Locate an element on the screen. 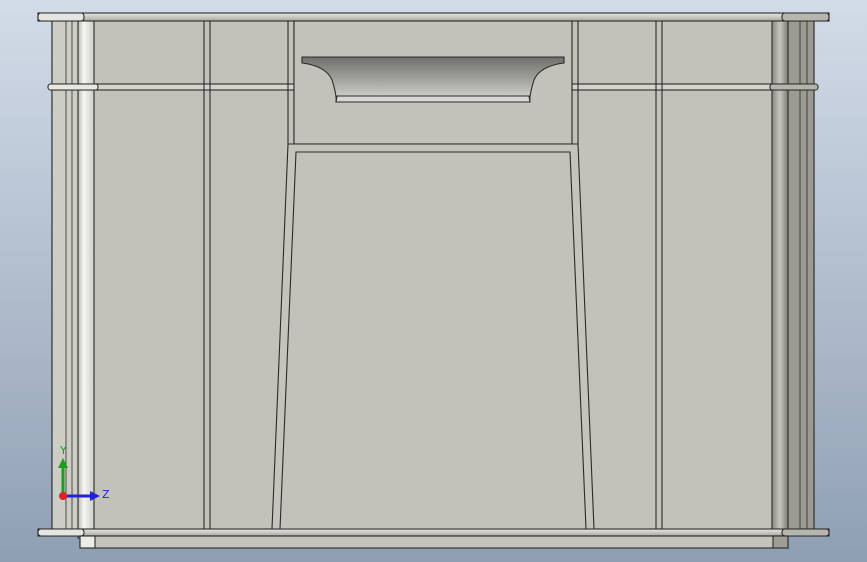  handle-cutout is located at coordinates (433, 79).